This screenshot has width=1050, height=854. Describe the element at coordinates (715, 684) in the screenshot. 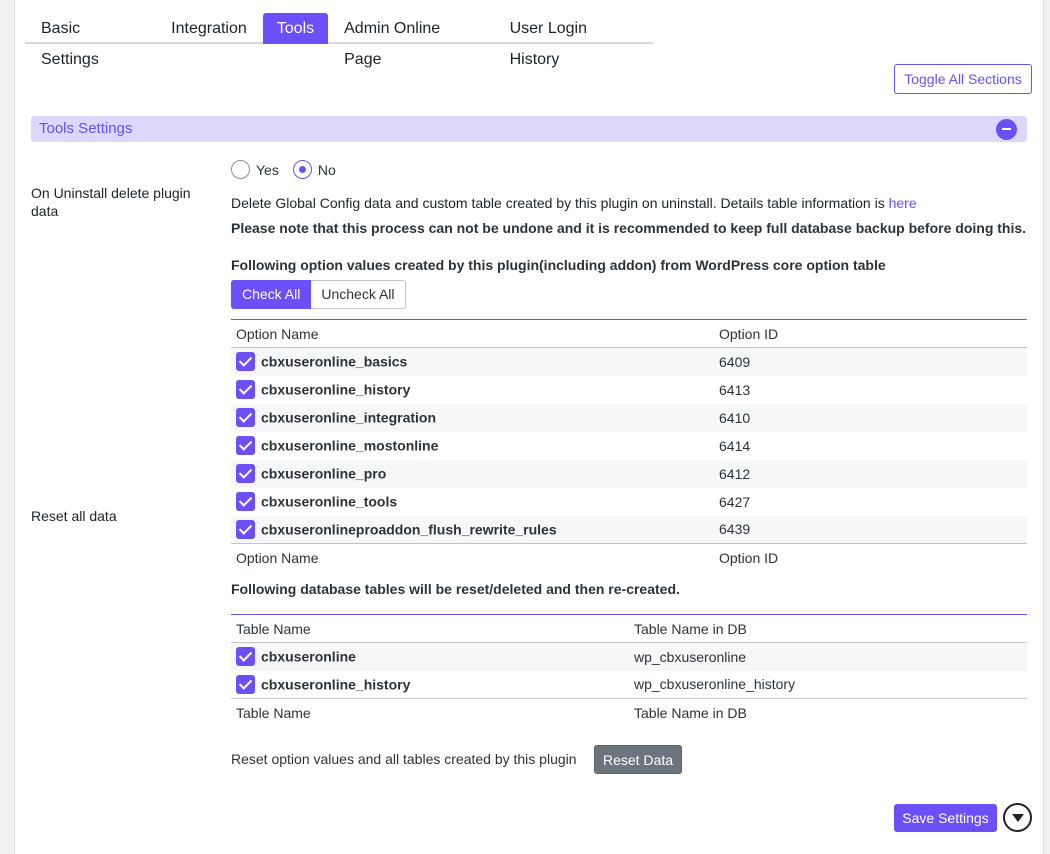

I see `table-db-name: wp_cbxuseronline_history` at that location.